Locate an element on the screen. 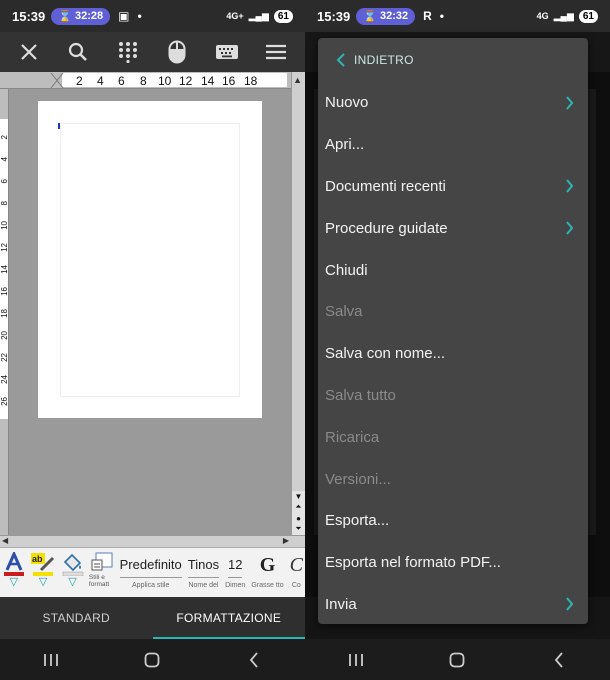 The height and width of the screenshot is (680, 610). scroll-up-icon: ▲ is located at coordinates (297, 80).